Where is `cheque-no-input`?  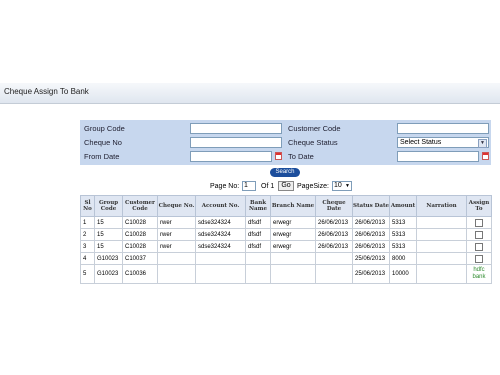
cheque-no-input is located at coordinates (236, 142).